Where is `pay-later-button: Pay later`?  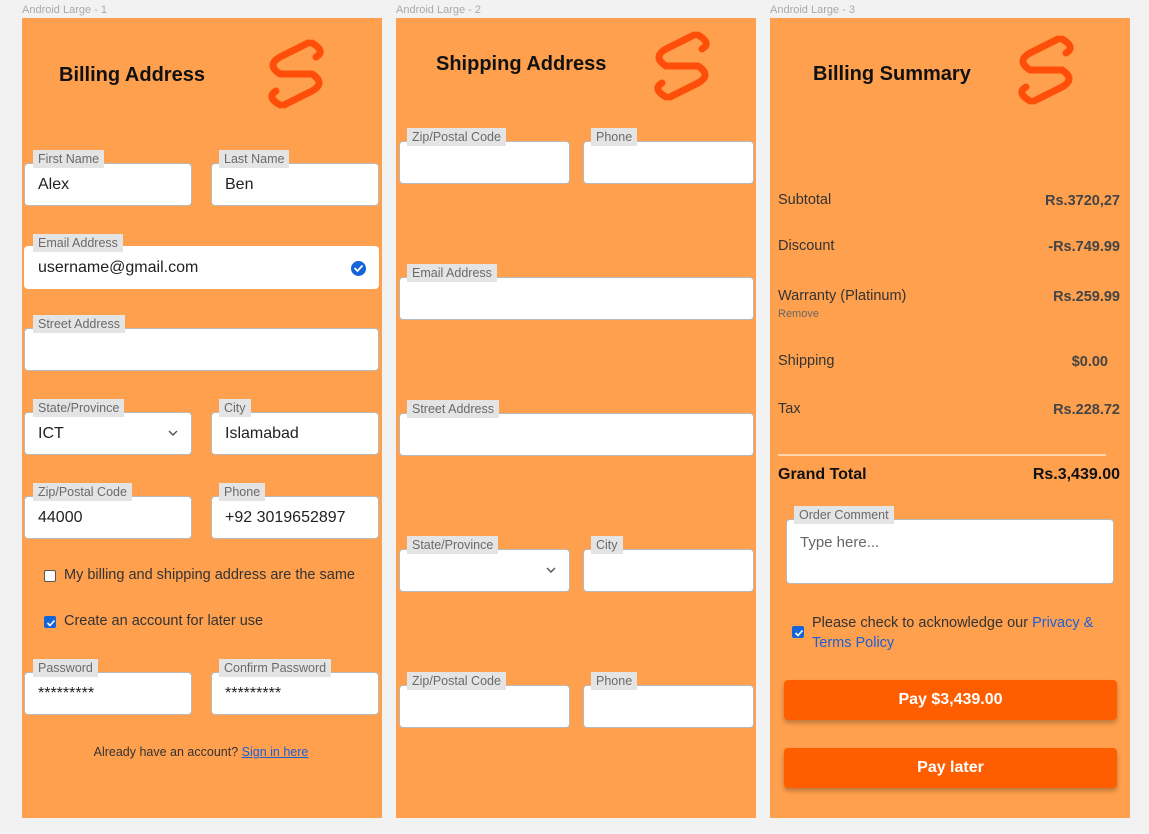 pay-later-button: Pay later is located at coordinates (950, 768).